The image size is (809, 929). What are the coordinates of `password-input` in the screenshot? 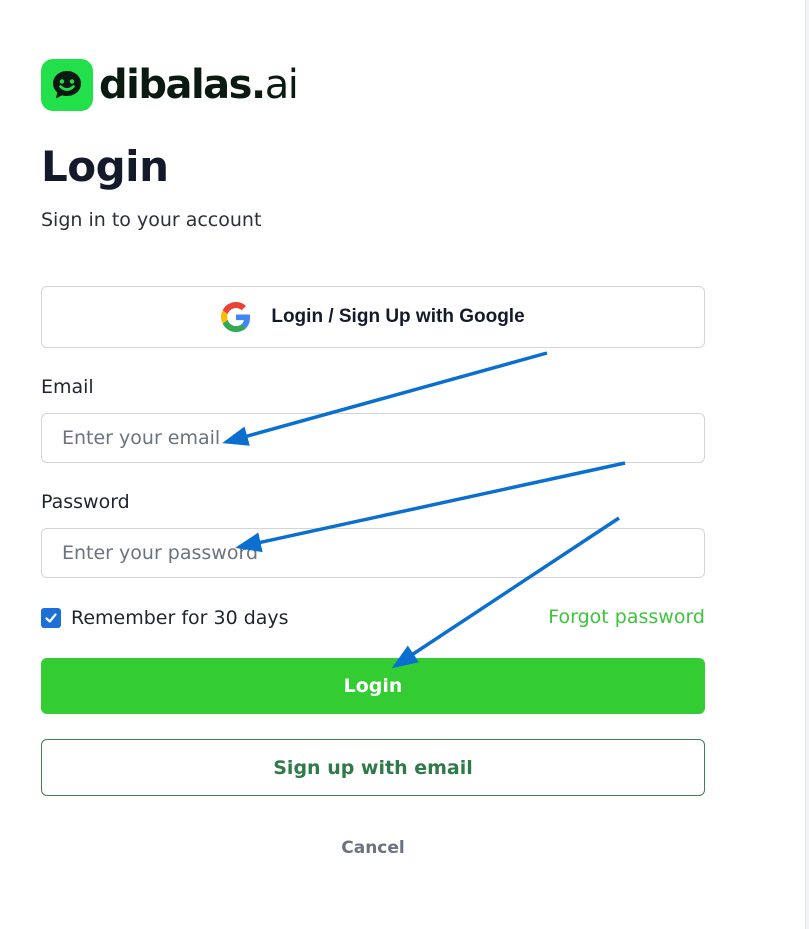 It's located at (373, 553).